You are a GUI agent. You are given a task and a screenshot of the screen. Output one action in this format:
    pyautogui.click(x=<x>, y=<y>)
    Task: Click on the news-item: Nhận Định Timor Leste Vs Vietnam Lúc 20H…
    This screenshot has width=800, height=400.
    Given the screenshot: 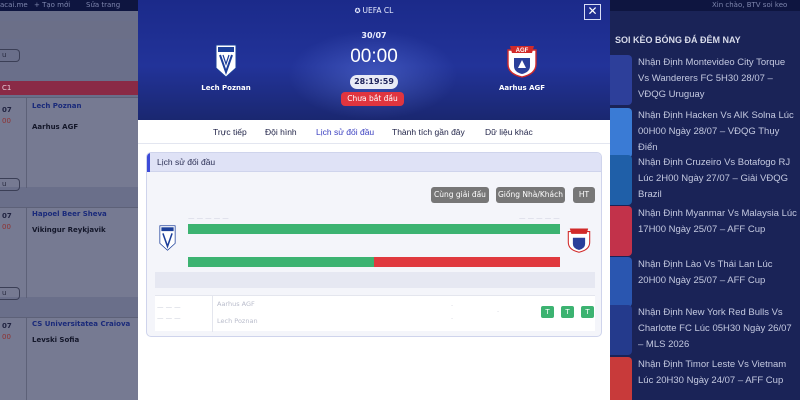 What is the action you would take?
    pyautogui.click(x=705, y=378)
    